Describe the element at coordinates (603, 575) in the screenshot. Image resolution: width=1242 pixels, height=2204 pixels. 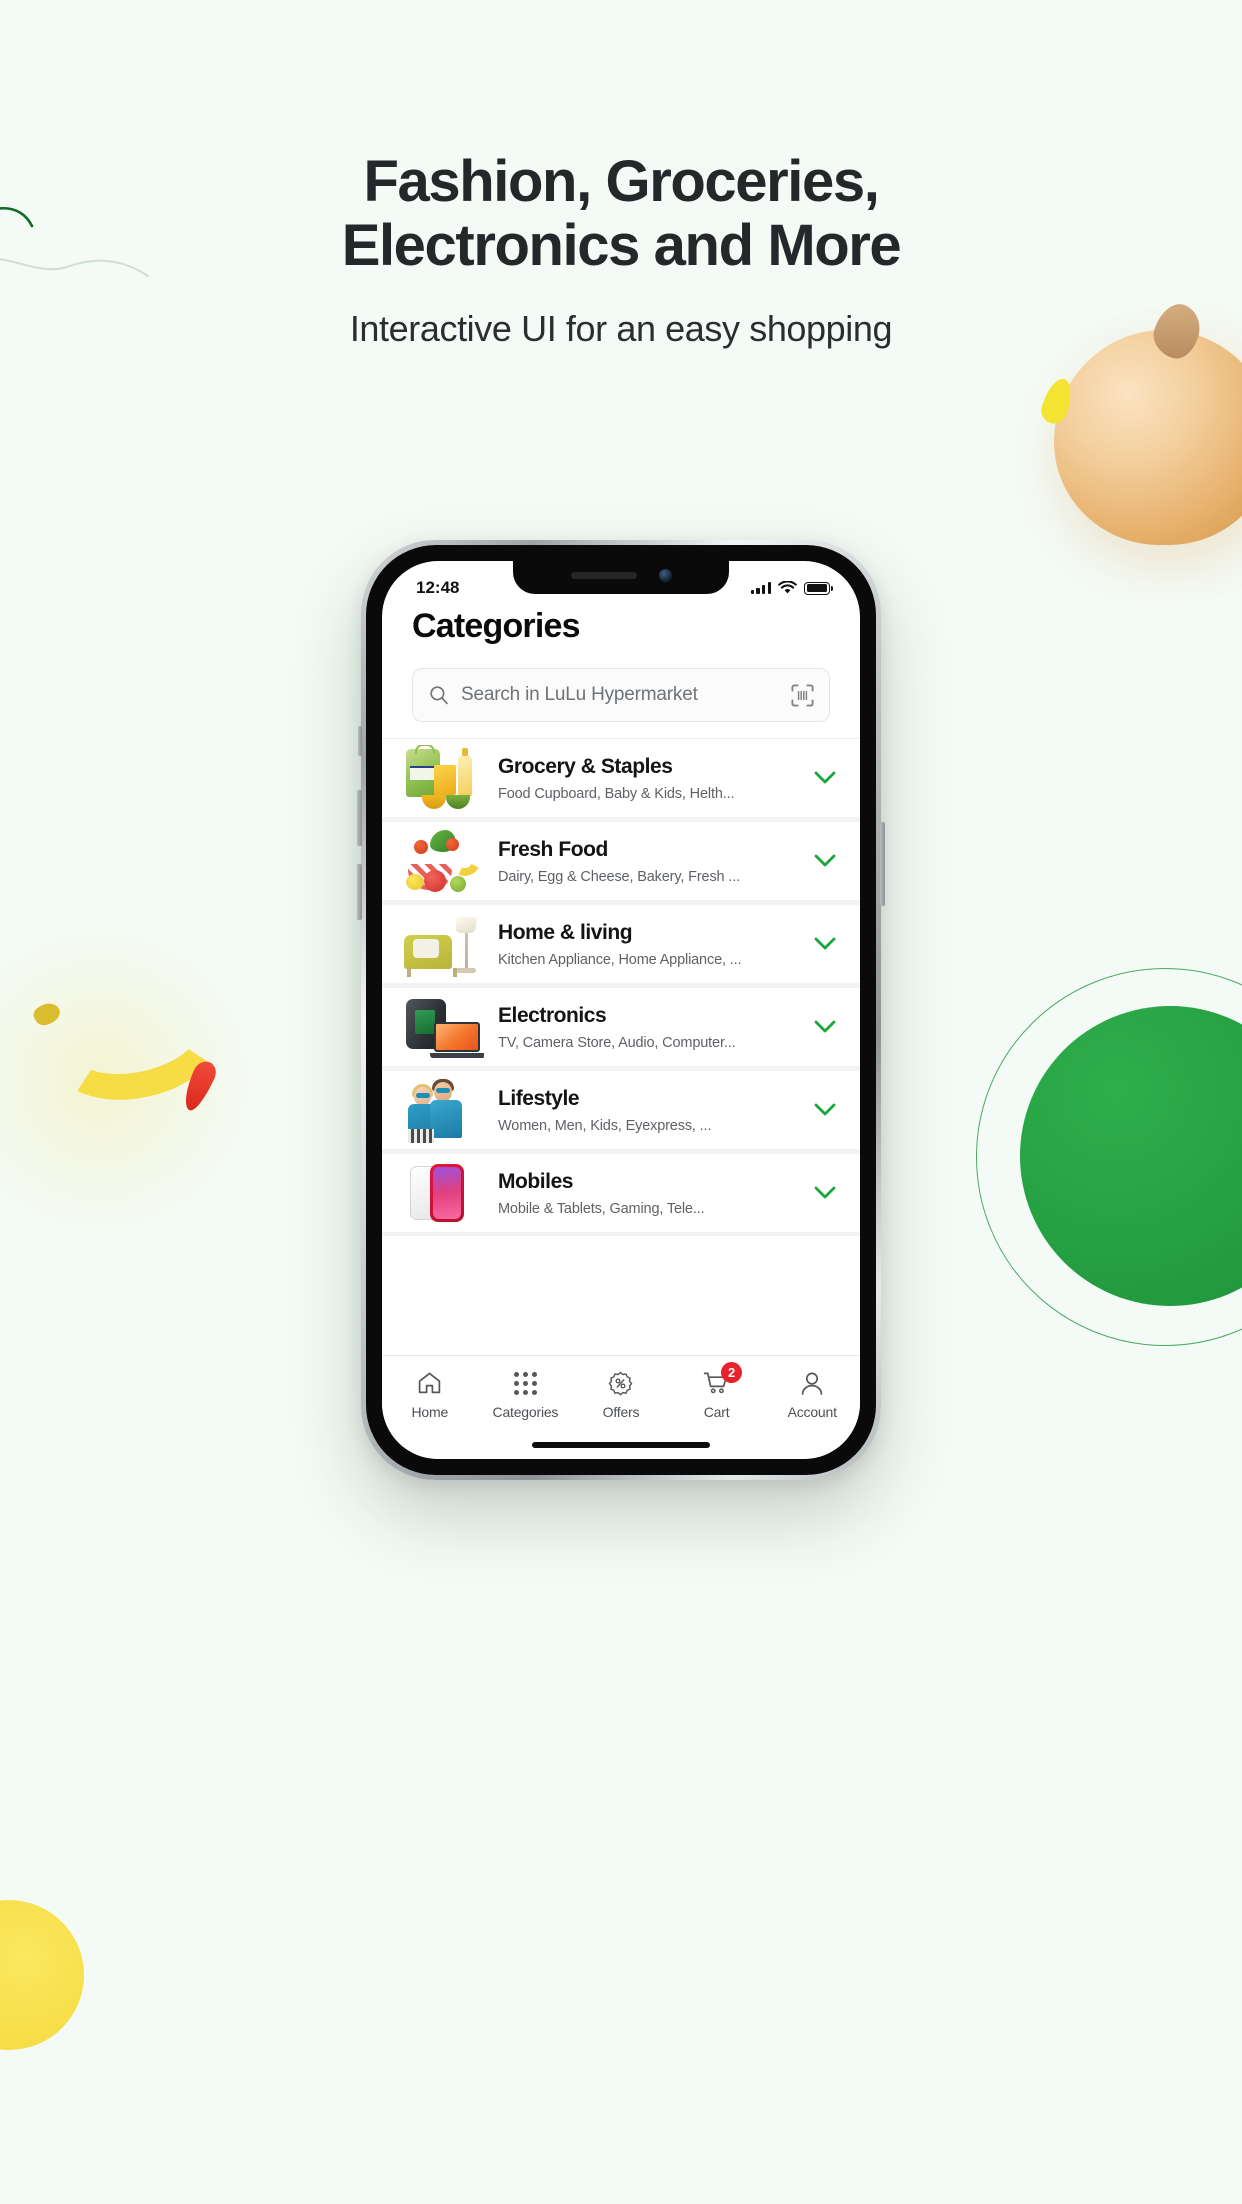
I see `earpiece-speaker-icon` at that location.